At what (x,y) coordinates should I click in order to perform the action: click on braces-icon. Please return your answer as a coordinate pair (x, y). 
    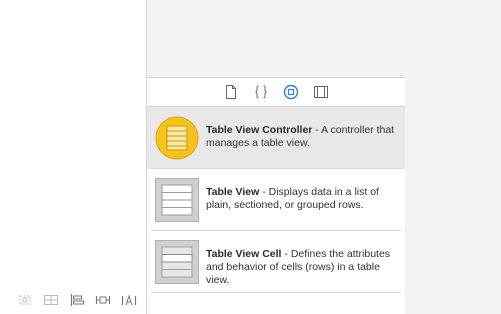
    Looking at the image, I should click on (261, 92).